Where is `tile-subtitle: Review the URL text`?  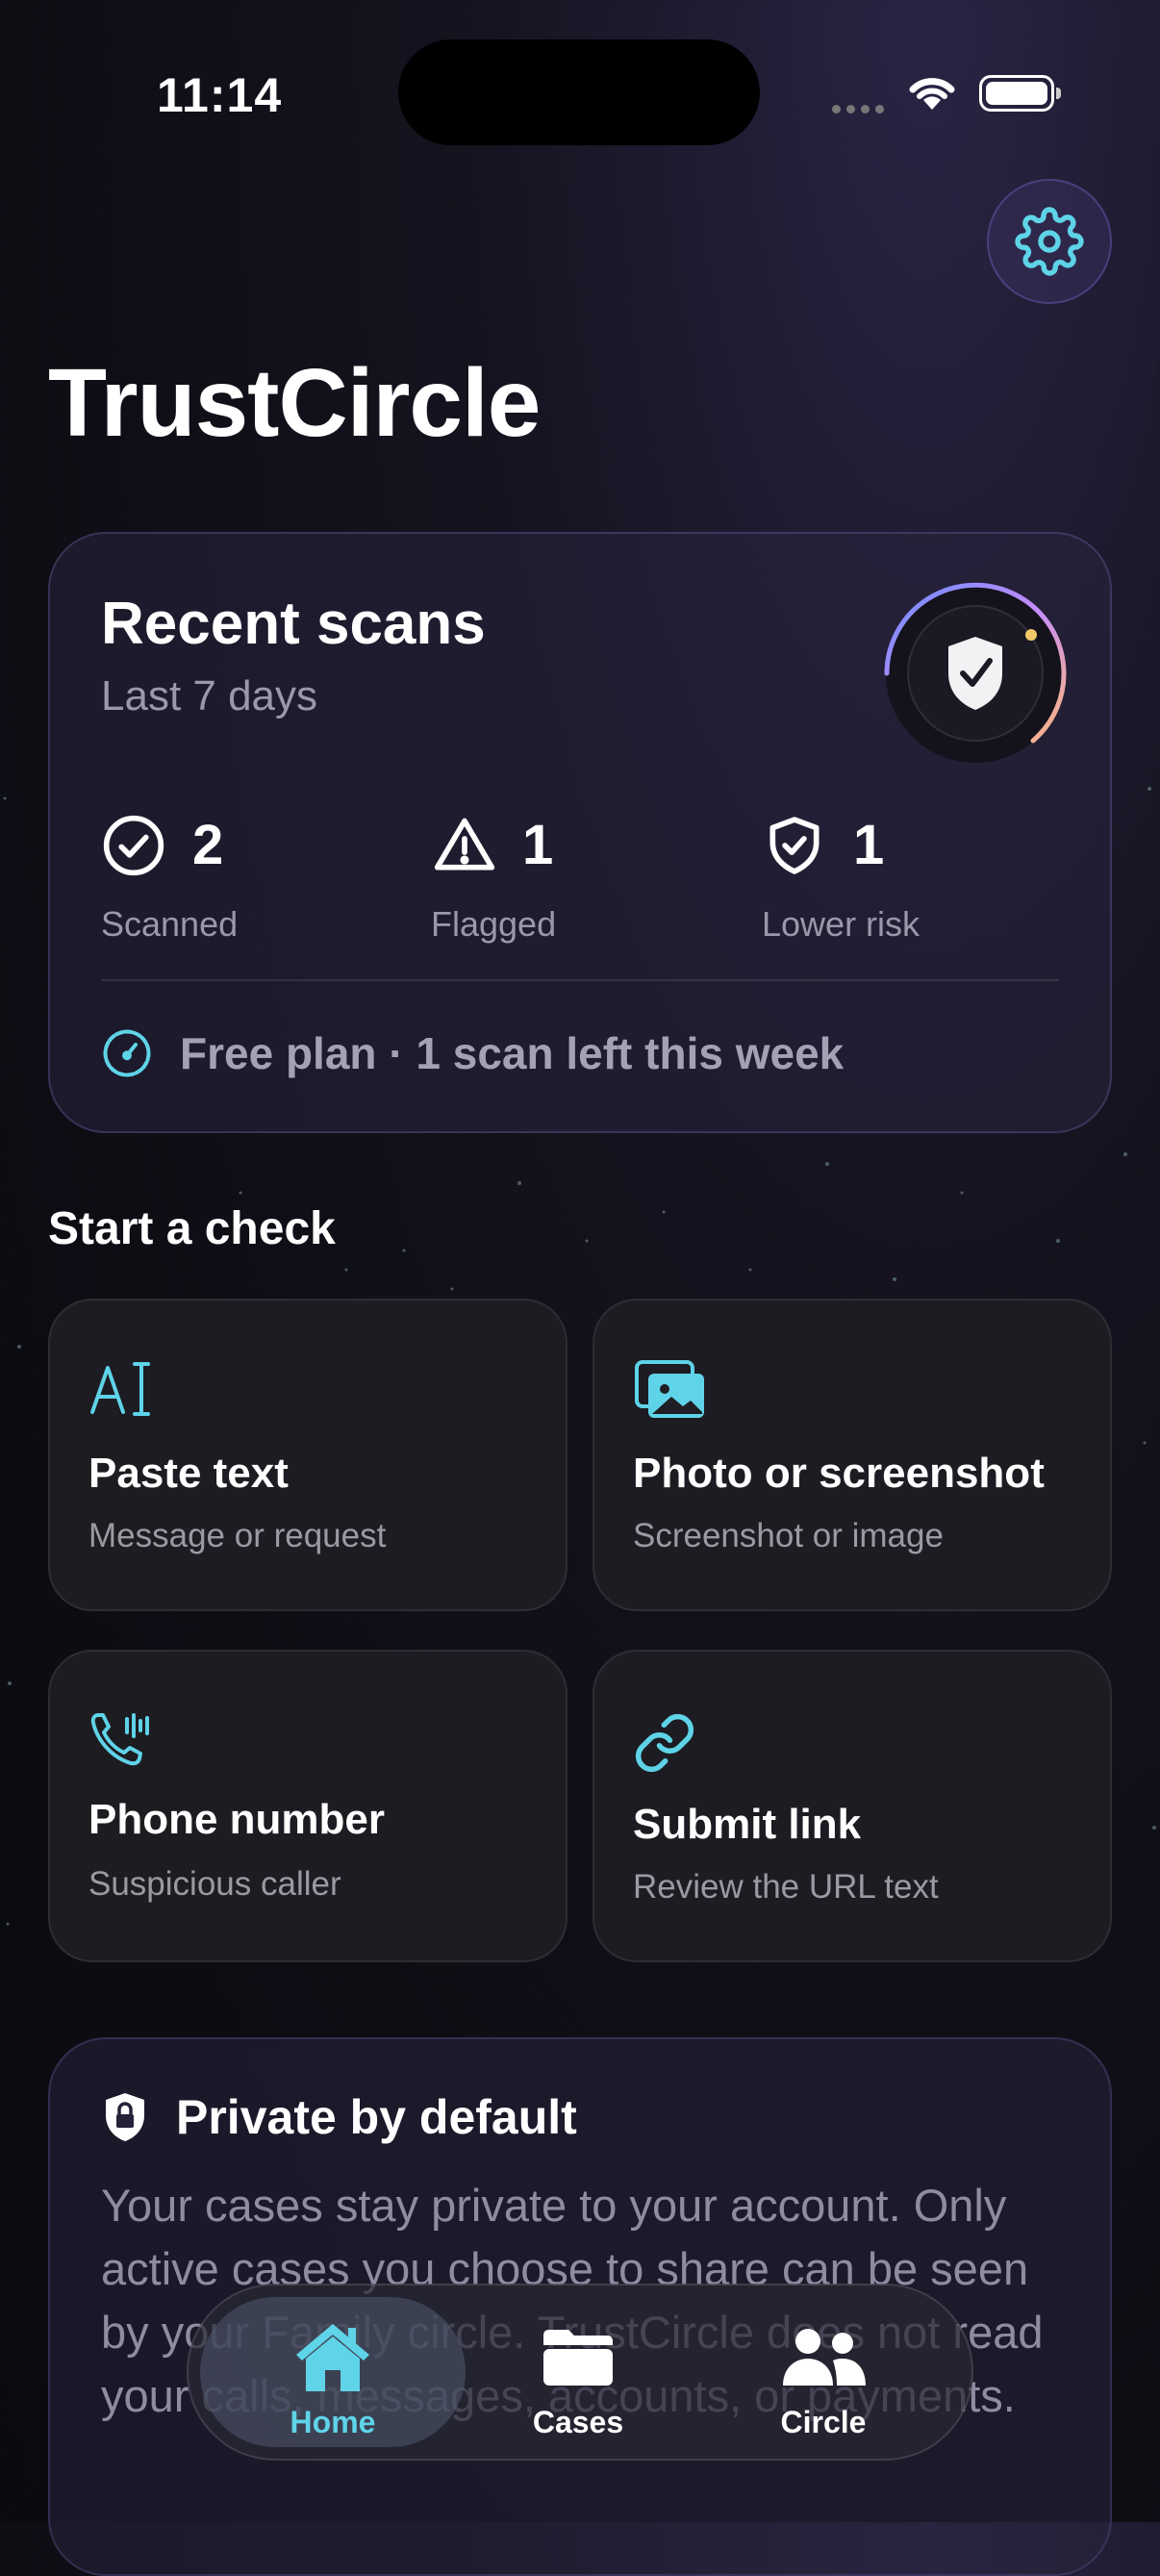 tile-subtitle: Review the URL text is located at coordinates (786, 1887).